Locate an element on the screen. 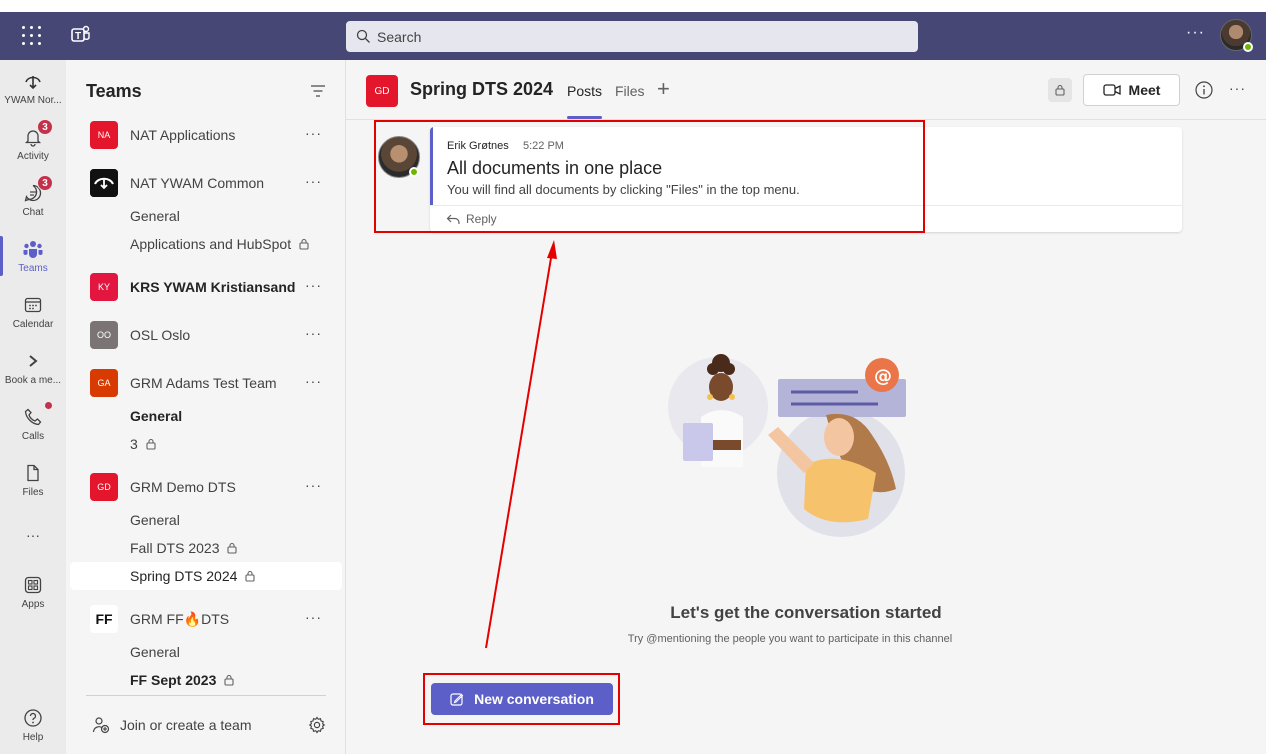 Image resolution: width=1278 pixels, height=754 pixels. rail-label: Help is located at coordinates (33, 737).